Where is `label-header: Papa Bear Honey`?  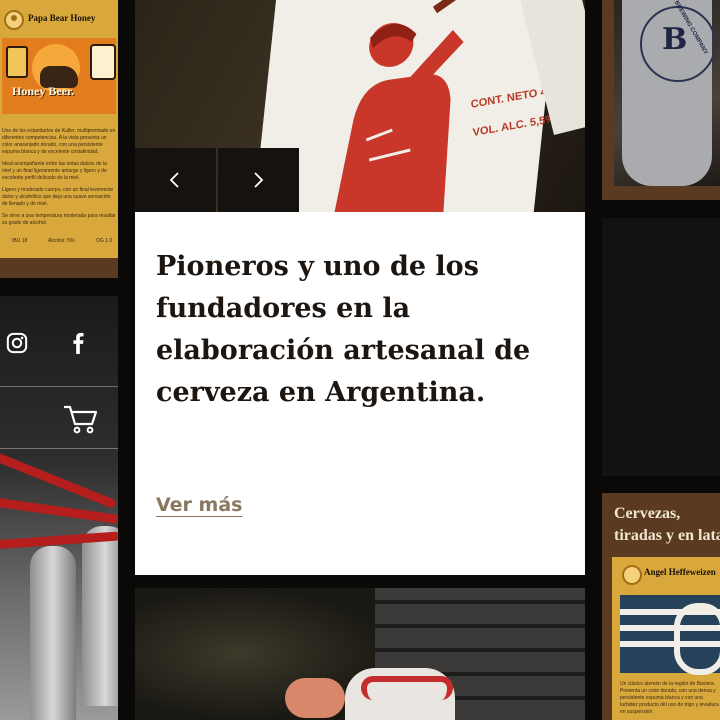 label-header: Papa Bear Honey is located at coordinates (59, 20).